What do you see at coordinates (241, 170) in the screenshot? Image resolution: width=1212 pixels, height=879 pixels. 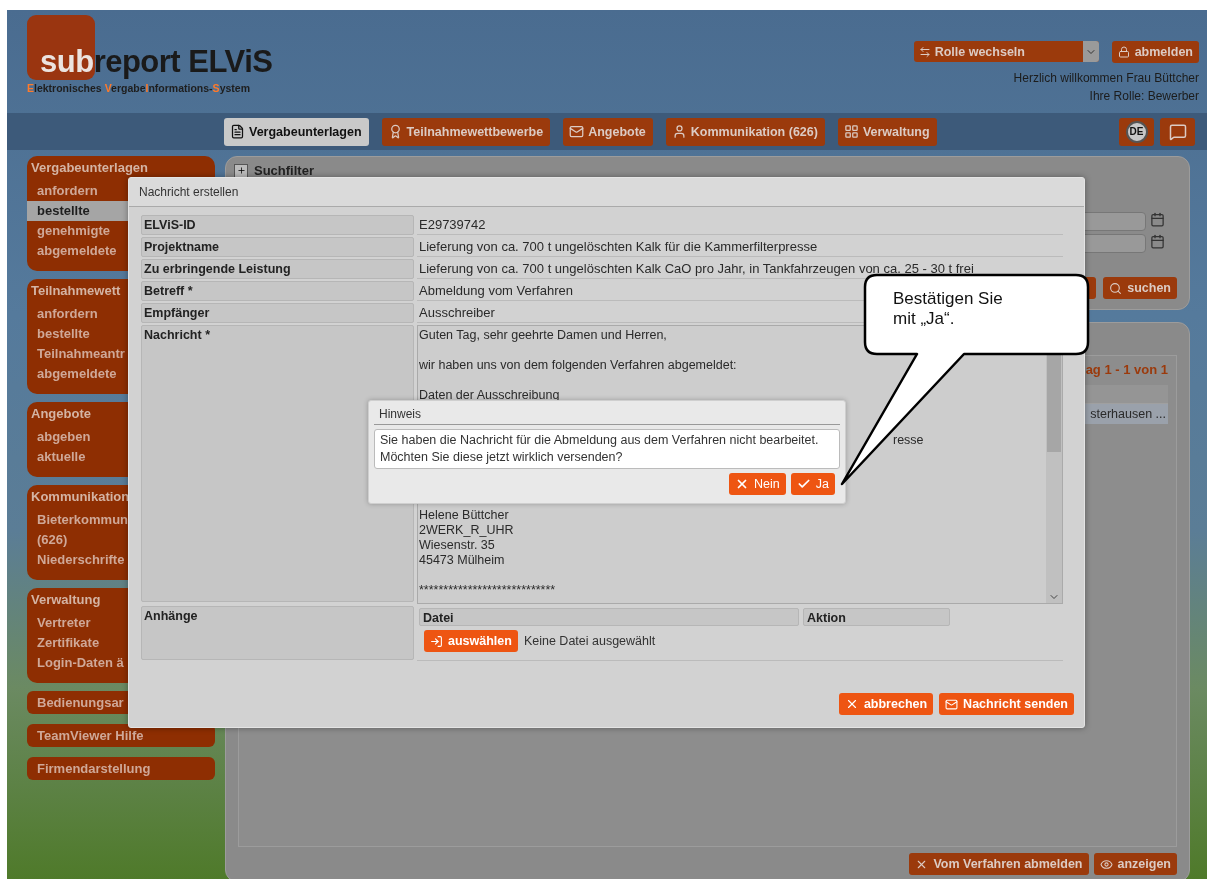 I see `expand-icon` at bounding box center [241, 170].